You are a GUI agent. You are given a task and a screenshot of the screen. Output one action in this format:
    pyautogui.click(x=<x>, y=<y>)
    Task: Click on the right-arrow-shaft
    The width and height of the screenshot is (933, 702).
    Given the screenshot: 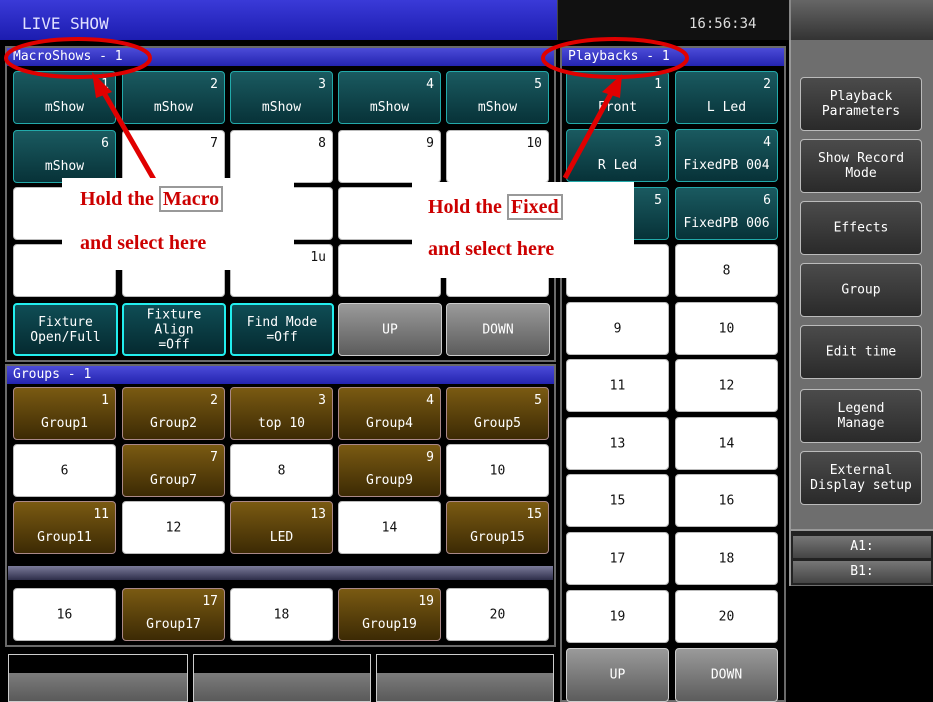 What is the action you would take?
    pyautogui.click(x=589, y=133)
    